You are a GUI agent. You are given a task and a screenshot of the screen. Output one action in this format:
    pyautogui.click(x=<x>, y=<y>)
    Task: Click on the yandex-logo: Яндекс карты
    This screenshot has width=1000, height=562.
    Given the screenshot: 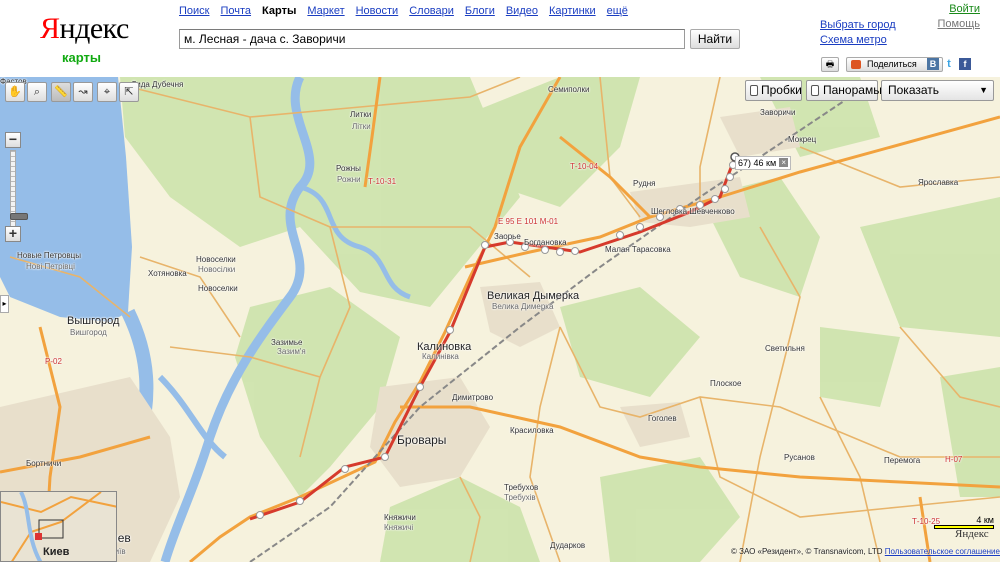 What is the action you would take?
    pyautogui.click(x=85, y=40)
    